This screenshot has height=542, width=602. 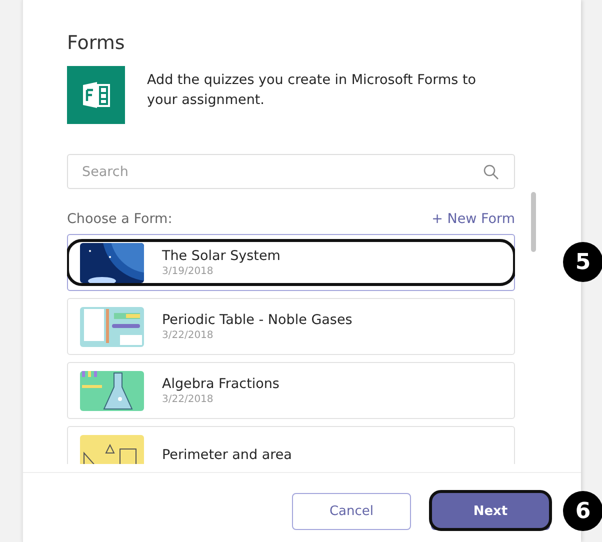 I want to click on dialog-title: Forms, so click(x=96, y=43).